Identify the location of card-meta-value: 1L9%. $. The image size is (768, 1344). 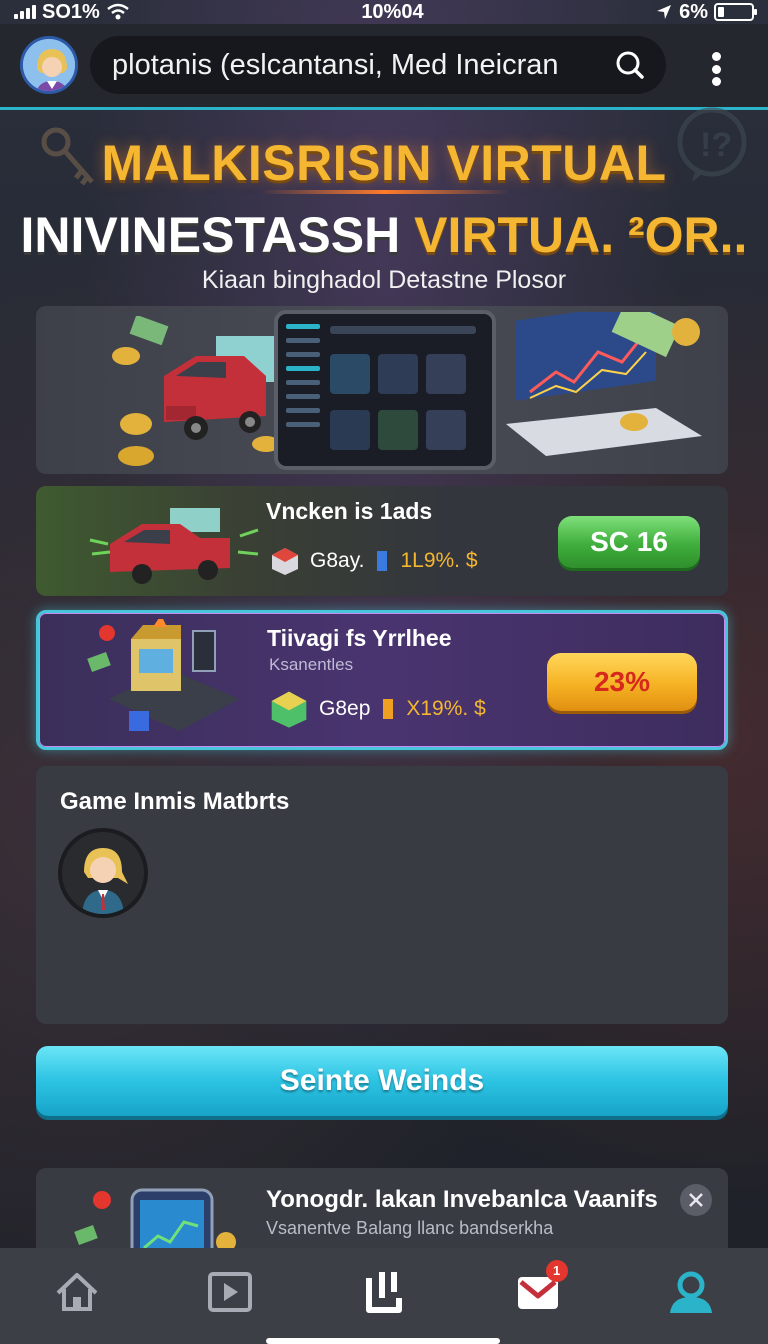
(439, 560).